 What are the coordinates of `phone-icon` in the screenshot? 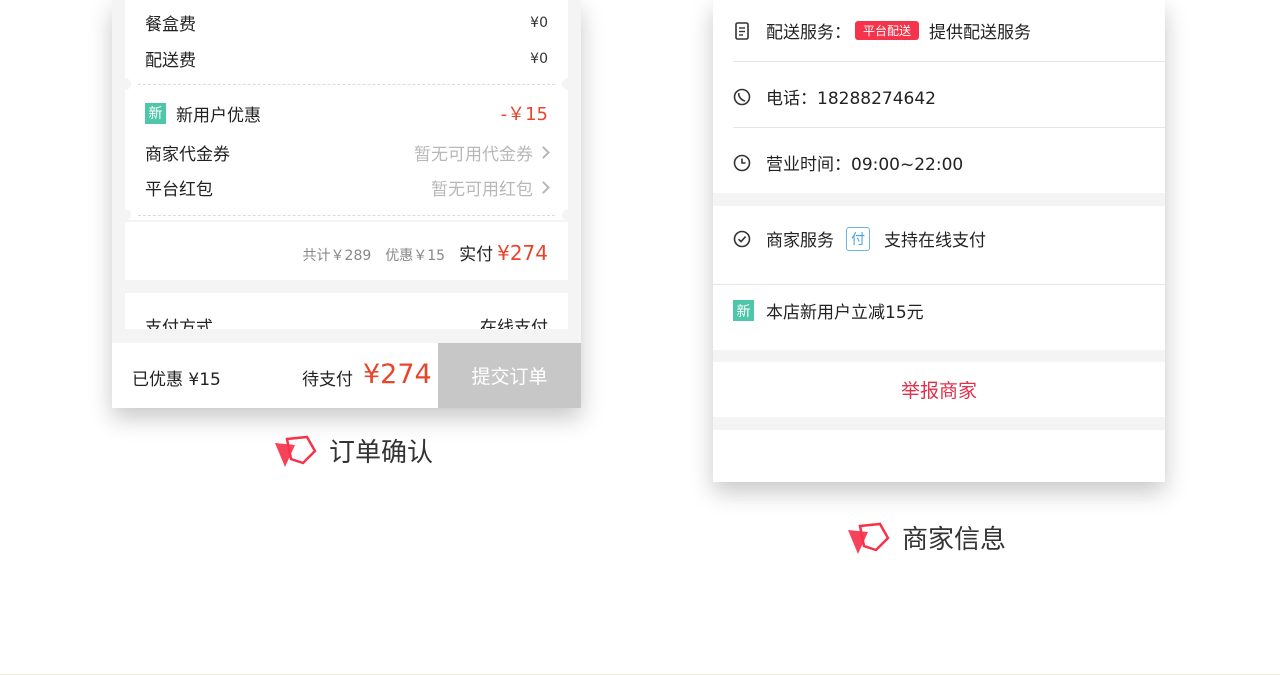 It's located at (742, 97).